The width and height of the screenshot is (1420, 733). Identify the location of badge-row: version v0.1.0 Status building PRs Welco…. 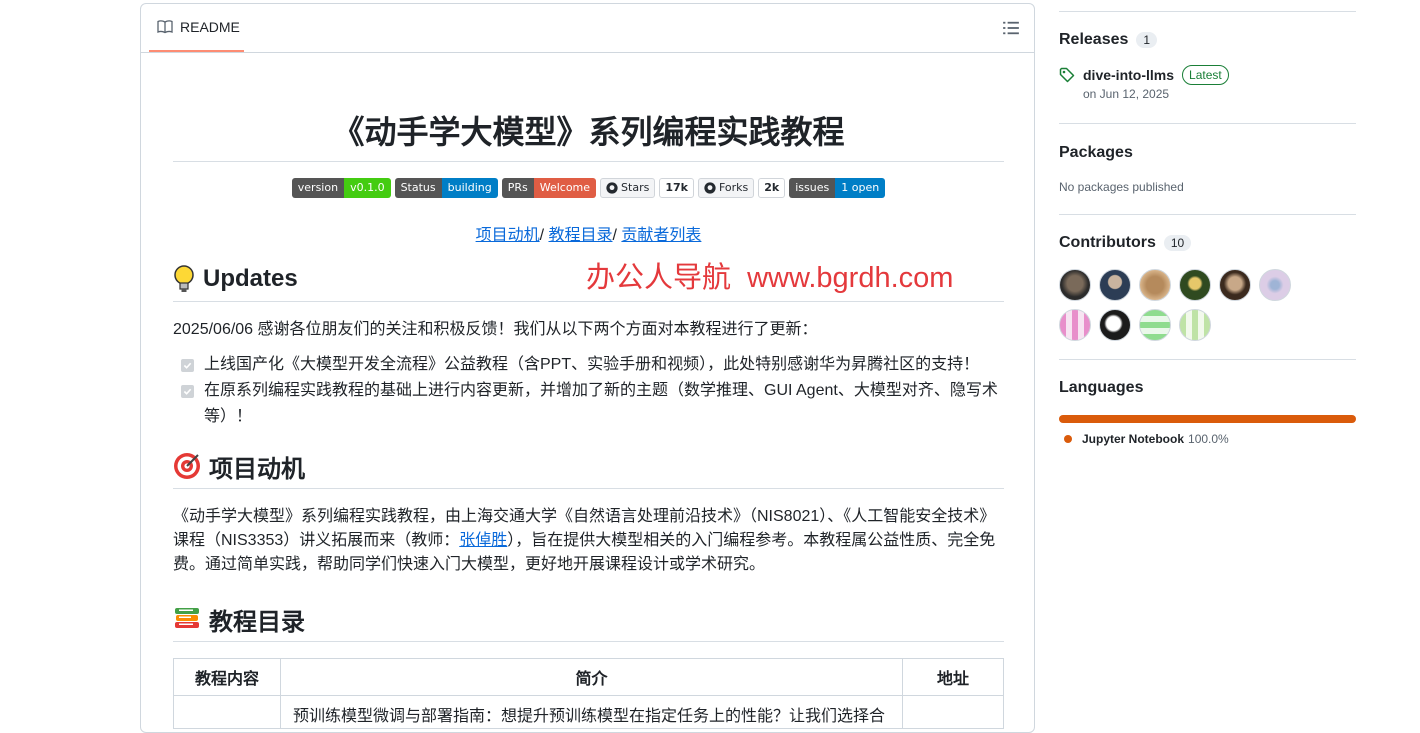
(588, 188).